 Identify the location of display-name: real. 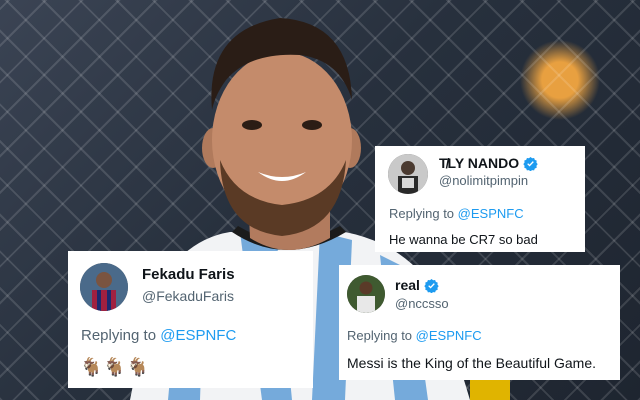
(417, 285).